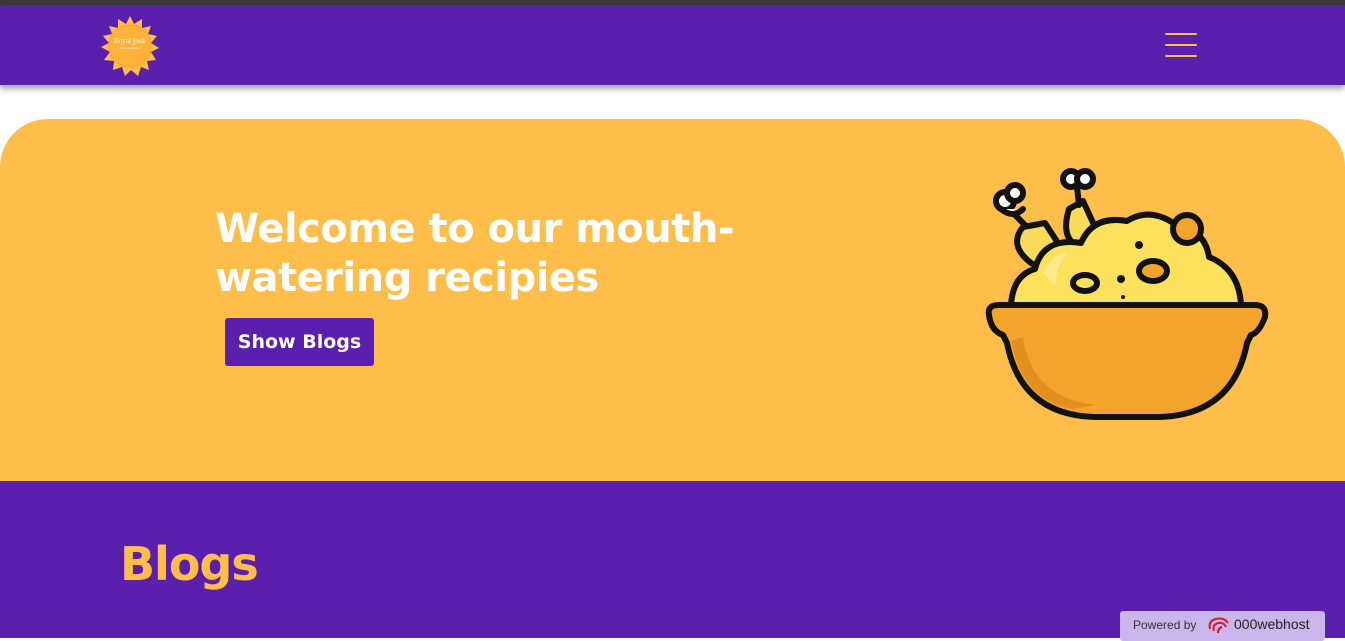 This screenshot has height=641, width=1345. What do you see at coordinates (474, 253) in the screenshot?
I see `hero-title: Welcome to our mouth-watering recipies` at bounding box center [474, 253].